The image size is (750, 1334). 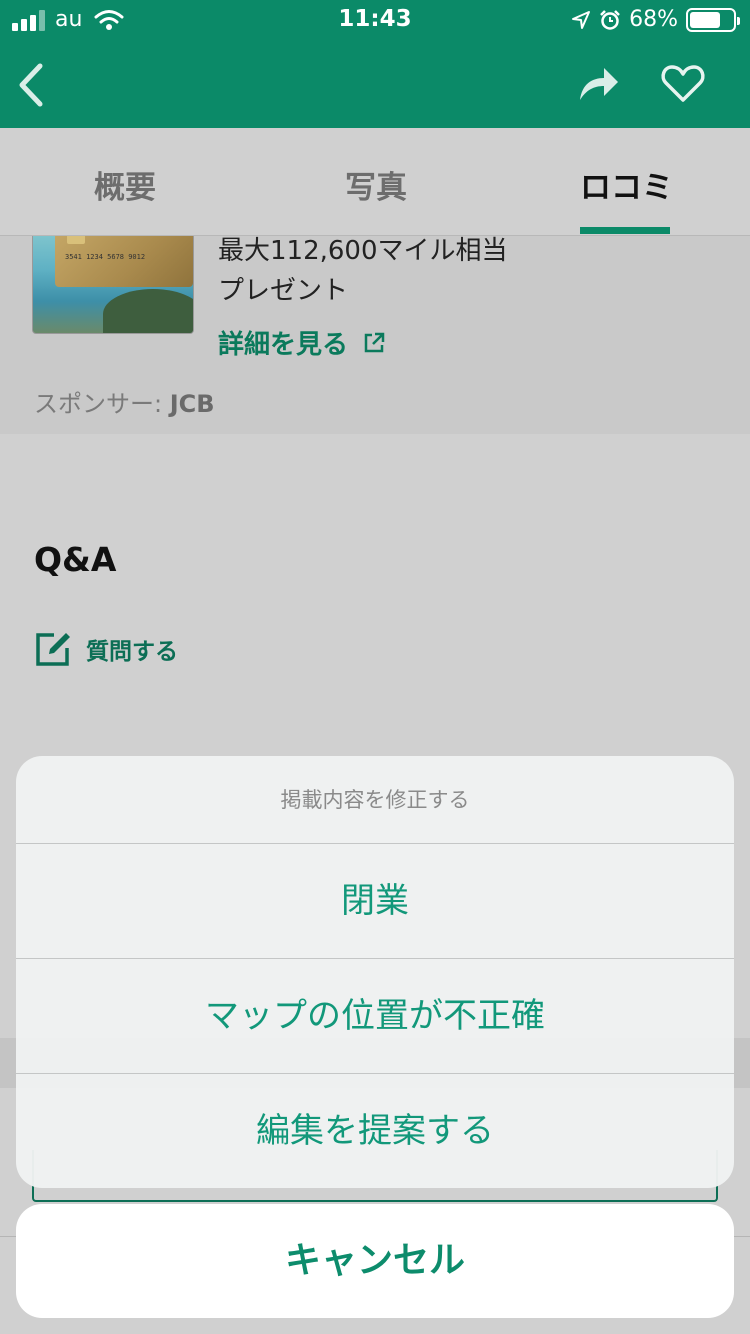 I want to click on edit-icon, so click(x=53, y=649).